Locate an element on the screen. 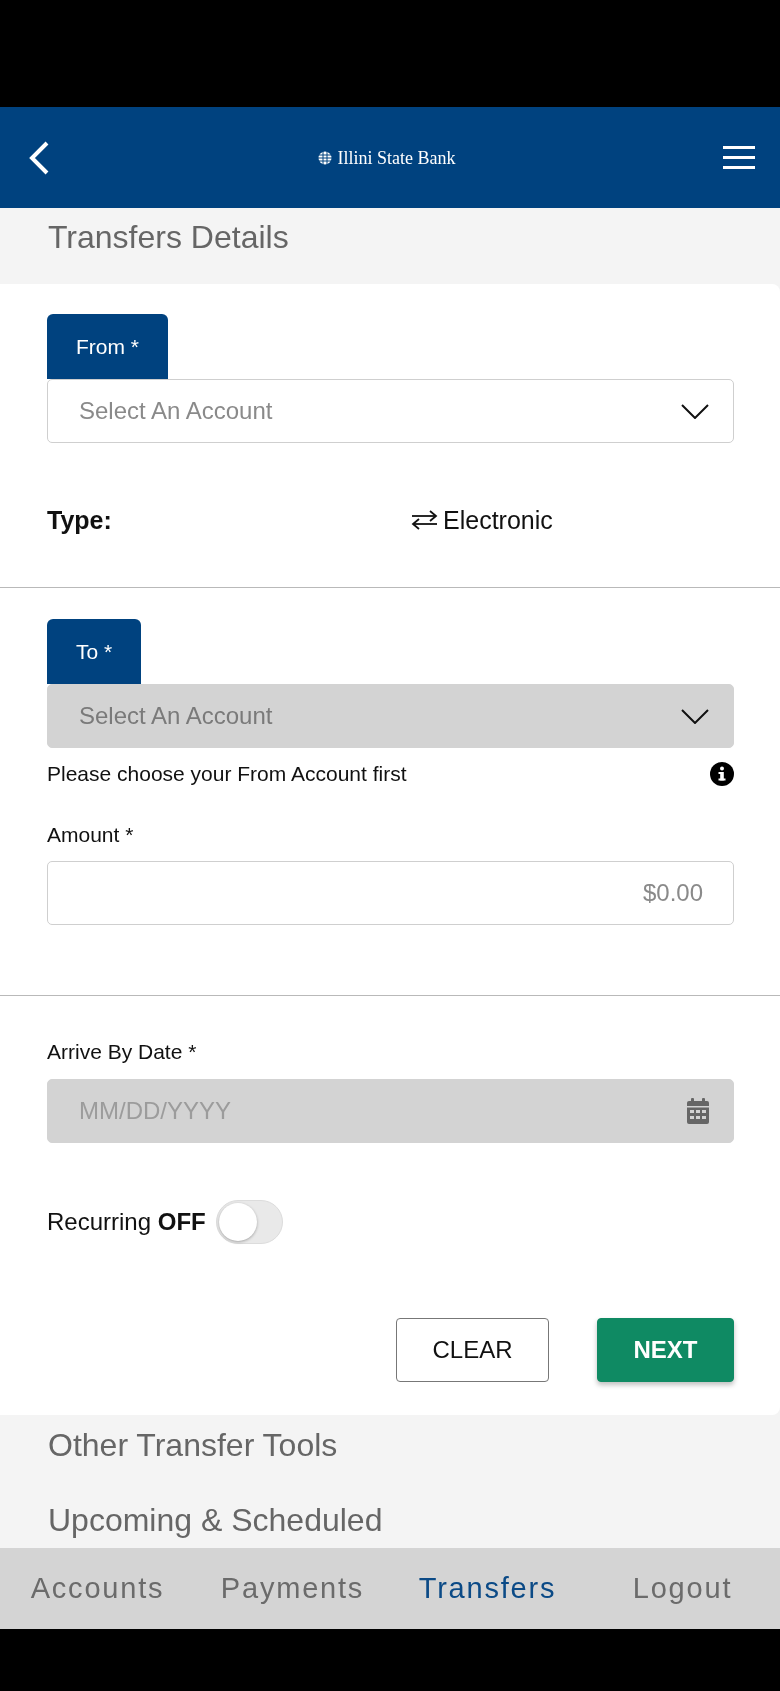 The width and height of the screenshot is (780, 1691). arrive-by-date-label: Arrive By Date * is located at coordinates (122, 1052).